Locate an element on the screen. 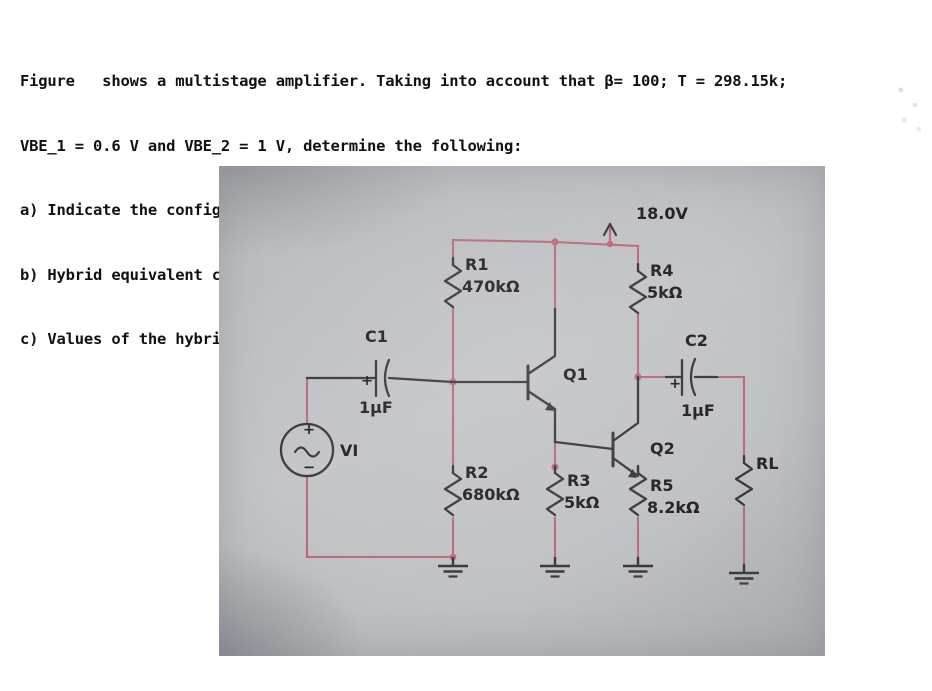  label-r2-ref: R2 is located at coordinates (476, 472).